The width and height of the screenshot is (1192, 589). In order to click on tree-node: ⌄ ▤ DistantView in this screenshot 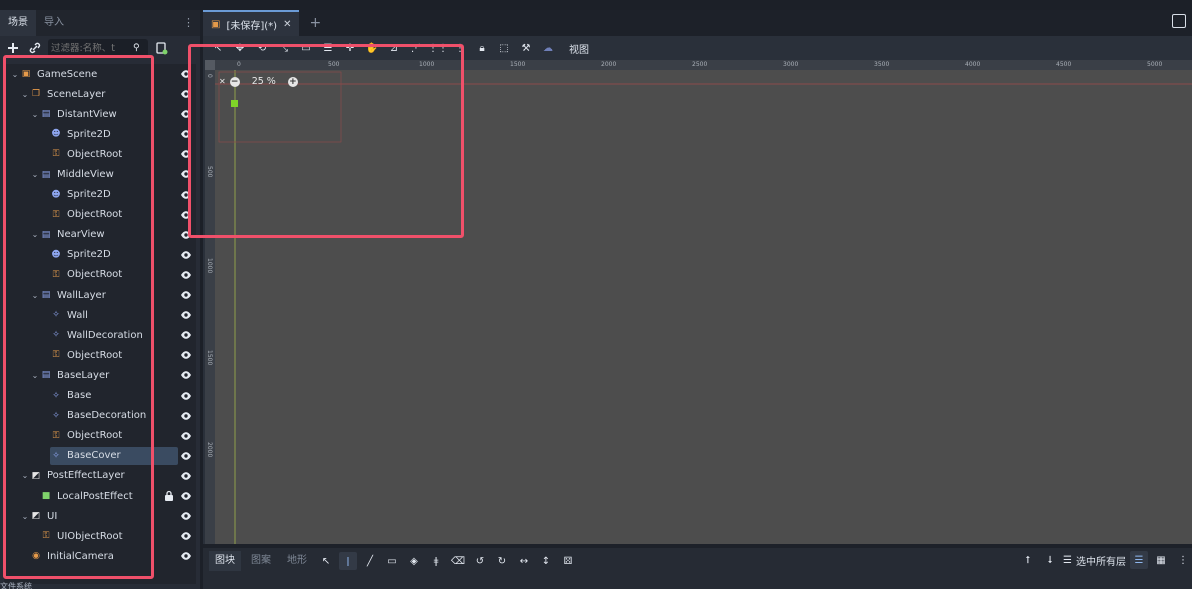, I will do `click(100, 114)`.